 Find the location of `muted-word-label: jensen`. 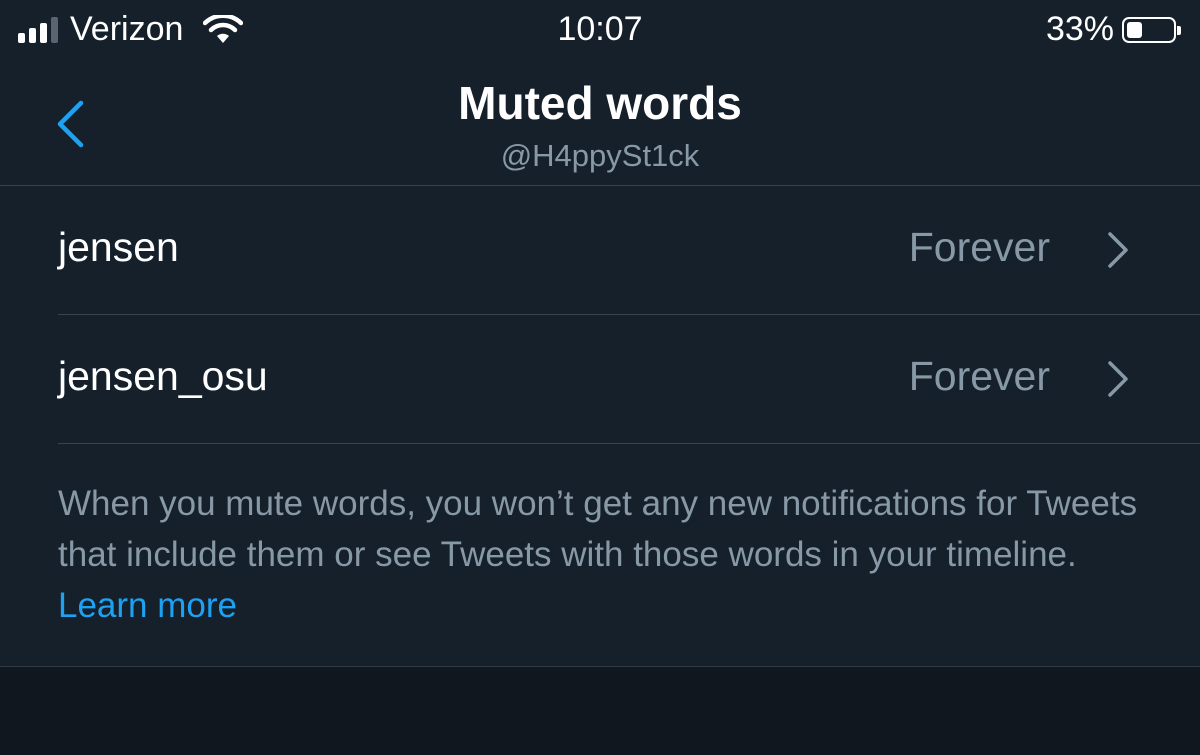

muted-word-label: jensen is located at coordinates (118, 247).